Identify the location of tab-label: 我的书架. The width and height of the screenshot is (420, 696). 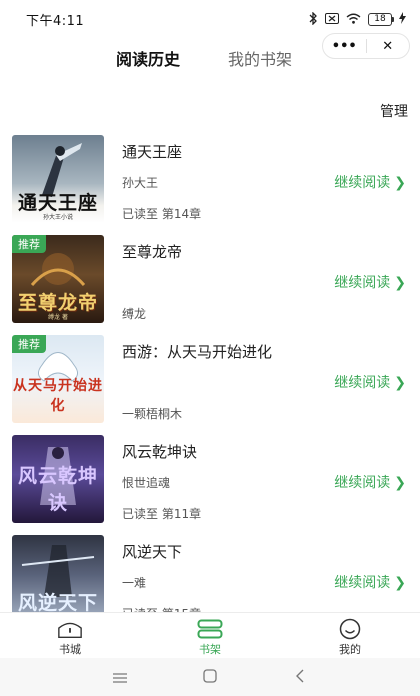
(260, 59).